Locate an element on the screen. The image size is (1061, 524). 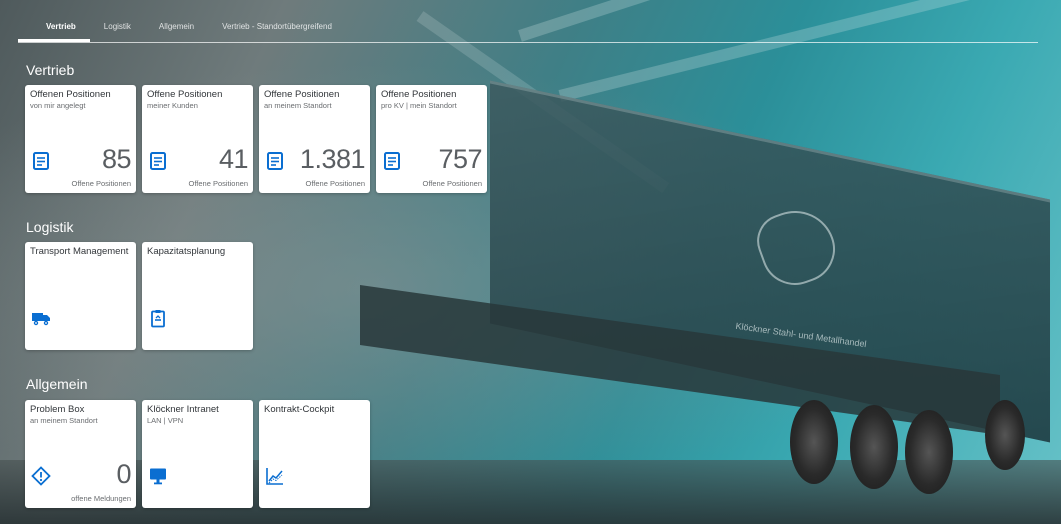
truck-logo is located at coordinates (797, 247).